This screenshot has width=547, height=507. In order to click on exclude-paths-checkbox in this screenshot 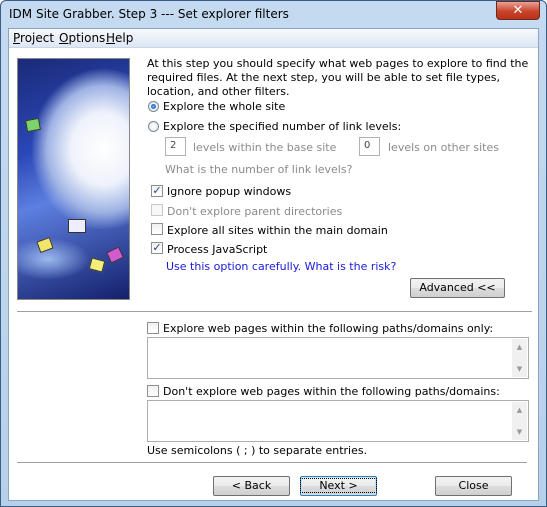, I will do `click(153, 391)`.